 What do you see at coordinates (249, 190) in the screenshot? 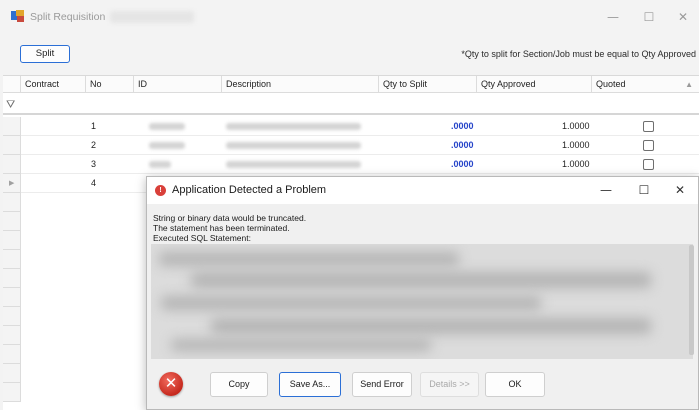
I see `dialog-title: Application Detected a Problem` at bounding box center [249, 190].